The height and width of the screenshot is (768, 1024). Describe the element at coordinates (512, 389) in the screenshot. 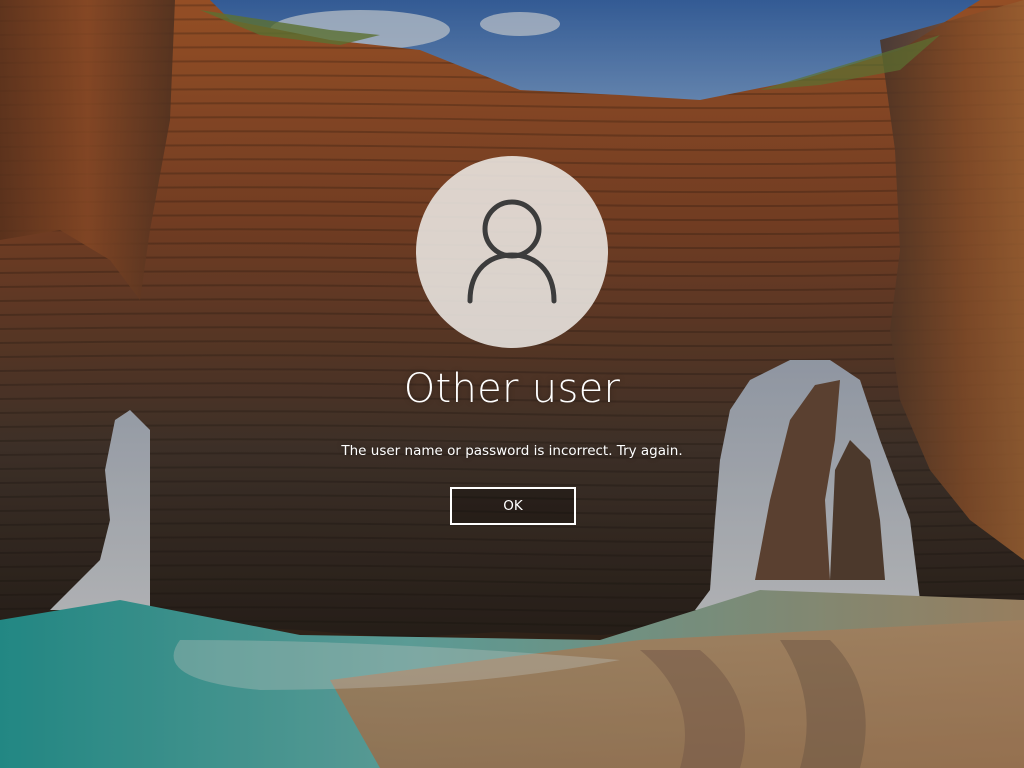

I see `user-name-label: Other user` at that location.